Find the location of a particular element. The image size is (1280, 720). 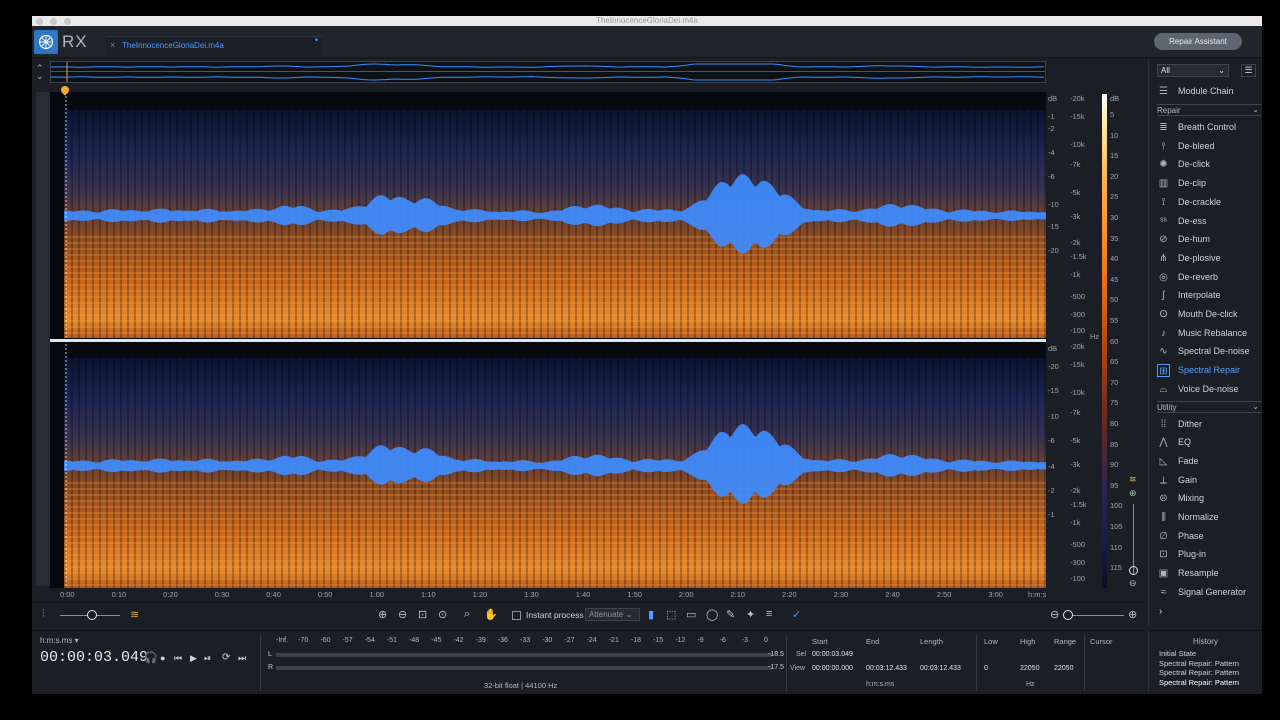

start-header: Start is located at coordinates (820, 641).